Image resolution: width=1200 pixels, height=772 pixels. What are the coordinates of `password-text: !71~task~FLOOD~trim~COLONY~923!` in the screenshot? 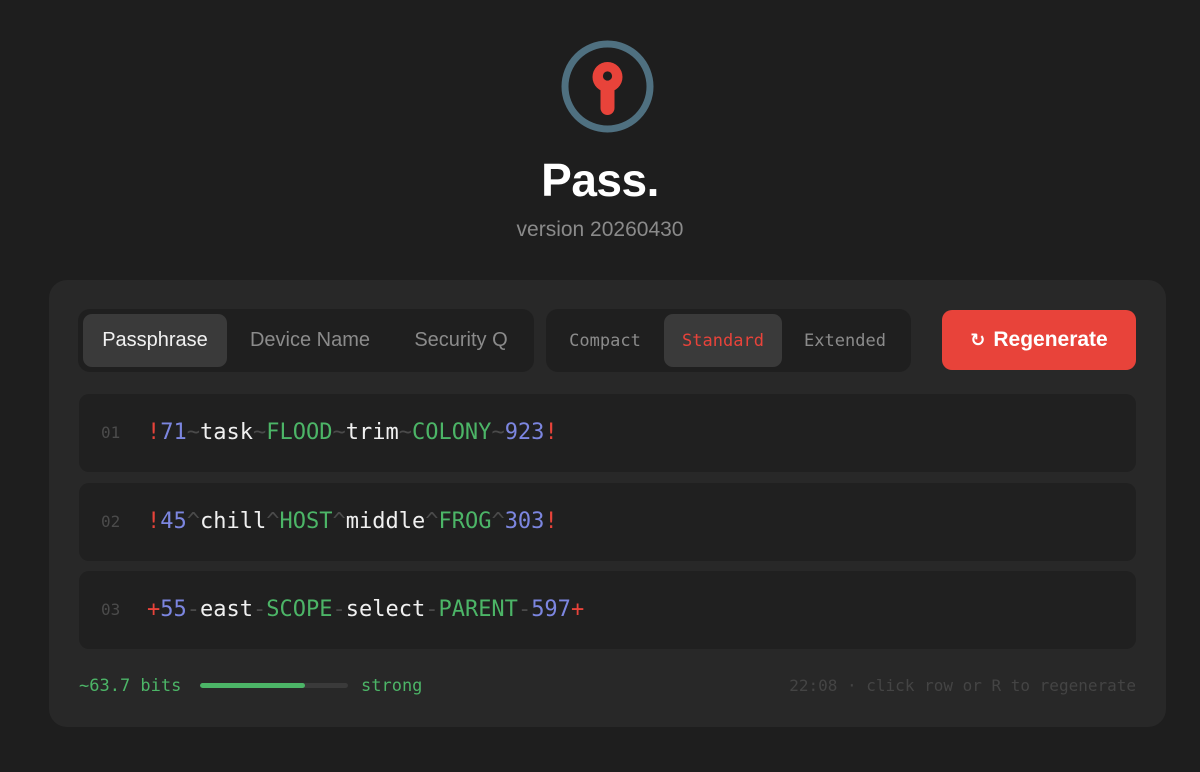 It's located at (352, 433).